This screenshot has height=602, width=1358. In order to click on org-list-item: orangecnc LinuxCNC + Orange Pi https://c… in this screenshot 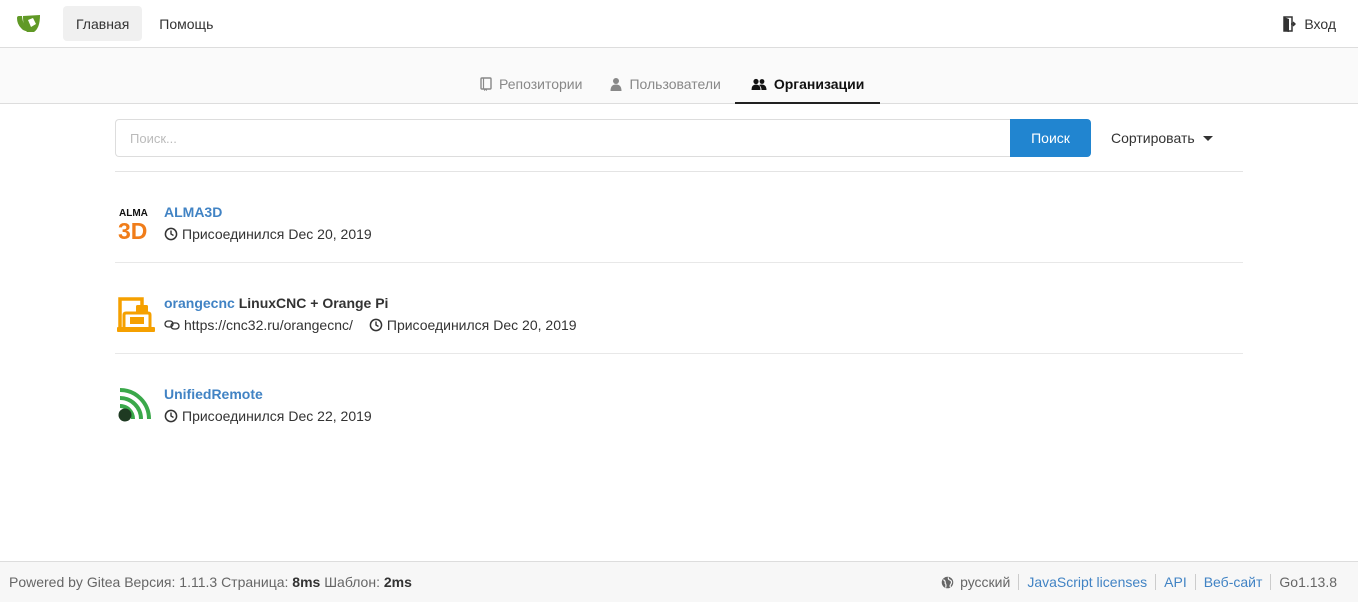, I will do `click(679, 308)`.